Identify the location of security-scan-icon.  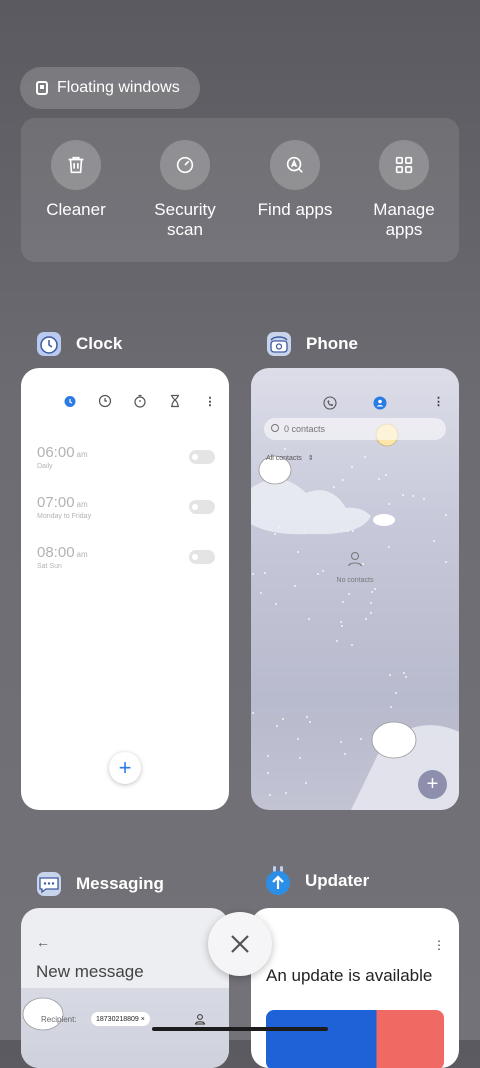
(185, 165).